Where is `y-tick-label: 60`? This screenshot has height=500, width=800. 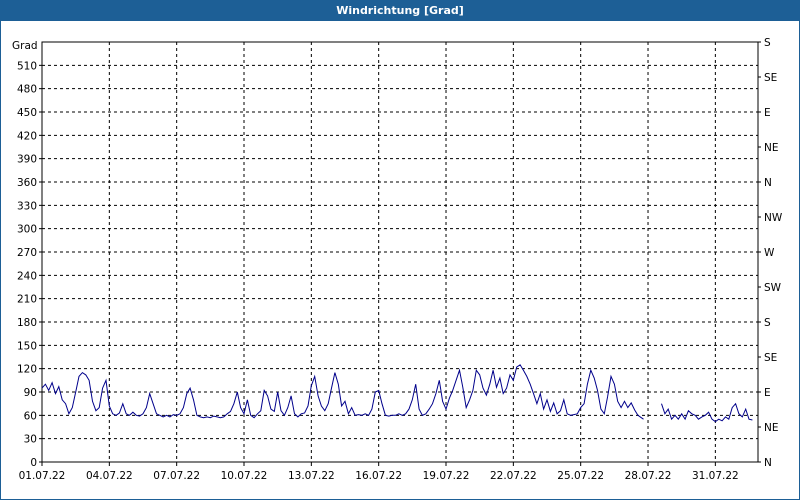
y-tick-label: 60 is located at coordinates (30, 416).